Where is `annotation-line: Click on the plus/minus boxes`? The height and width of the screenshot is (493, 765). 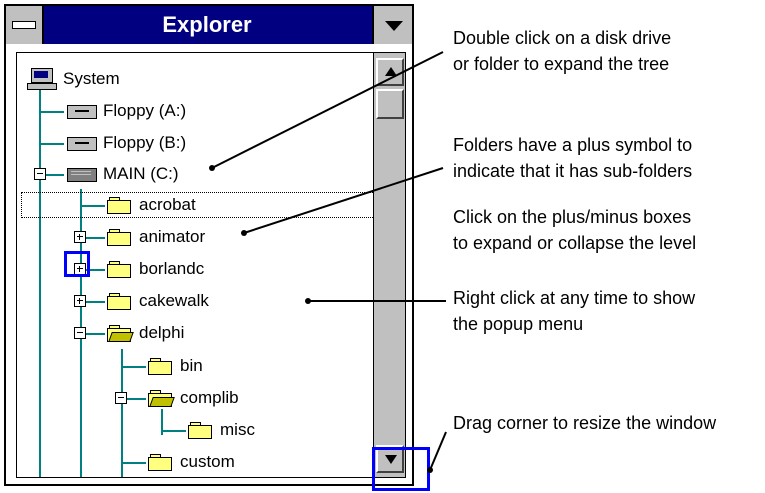
annotation-line: Click on the plus/minus boxes is located at coordinates (572, 217).